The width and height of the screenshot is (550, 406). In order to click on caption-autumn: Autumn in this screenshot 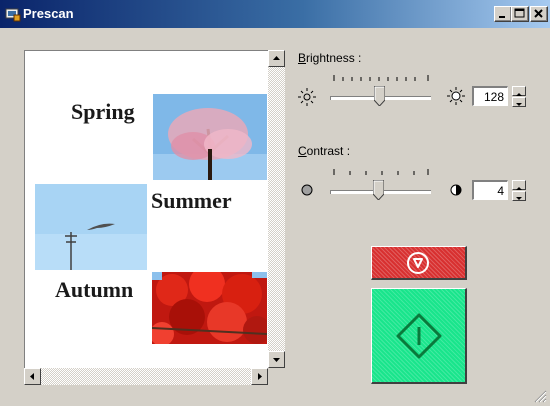, I will do `click(94, 289)`.